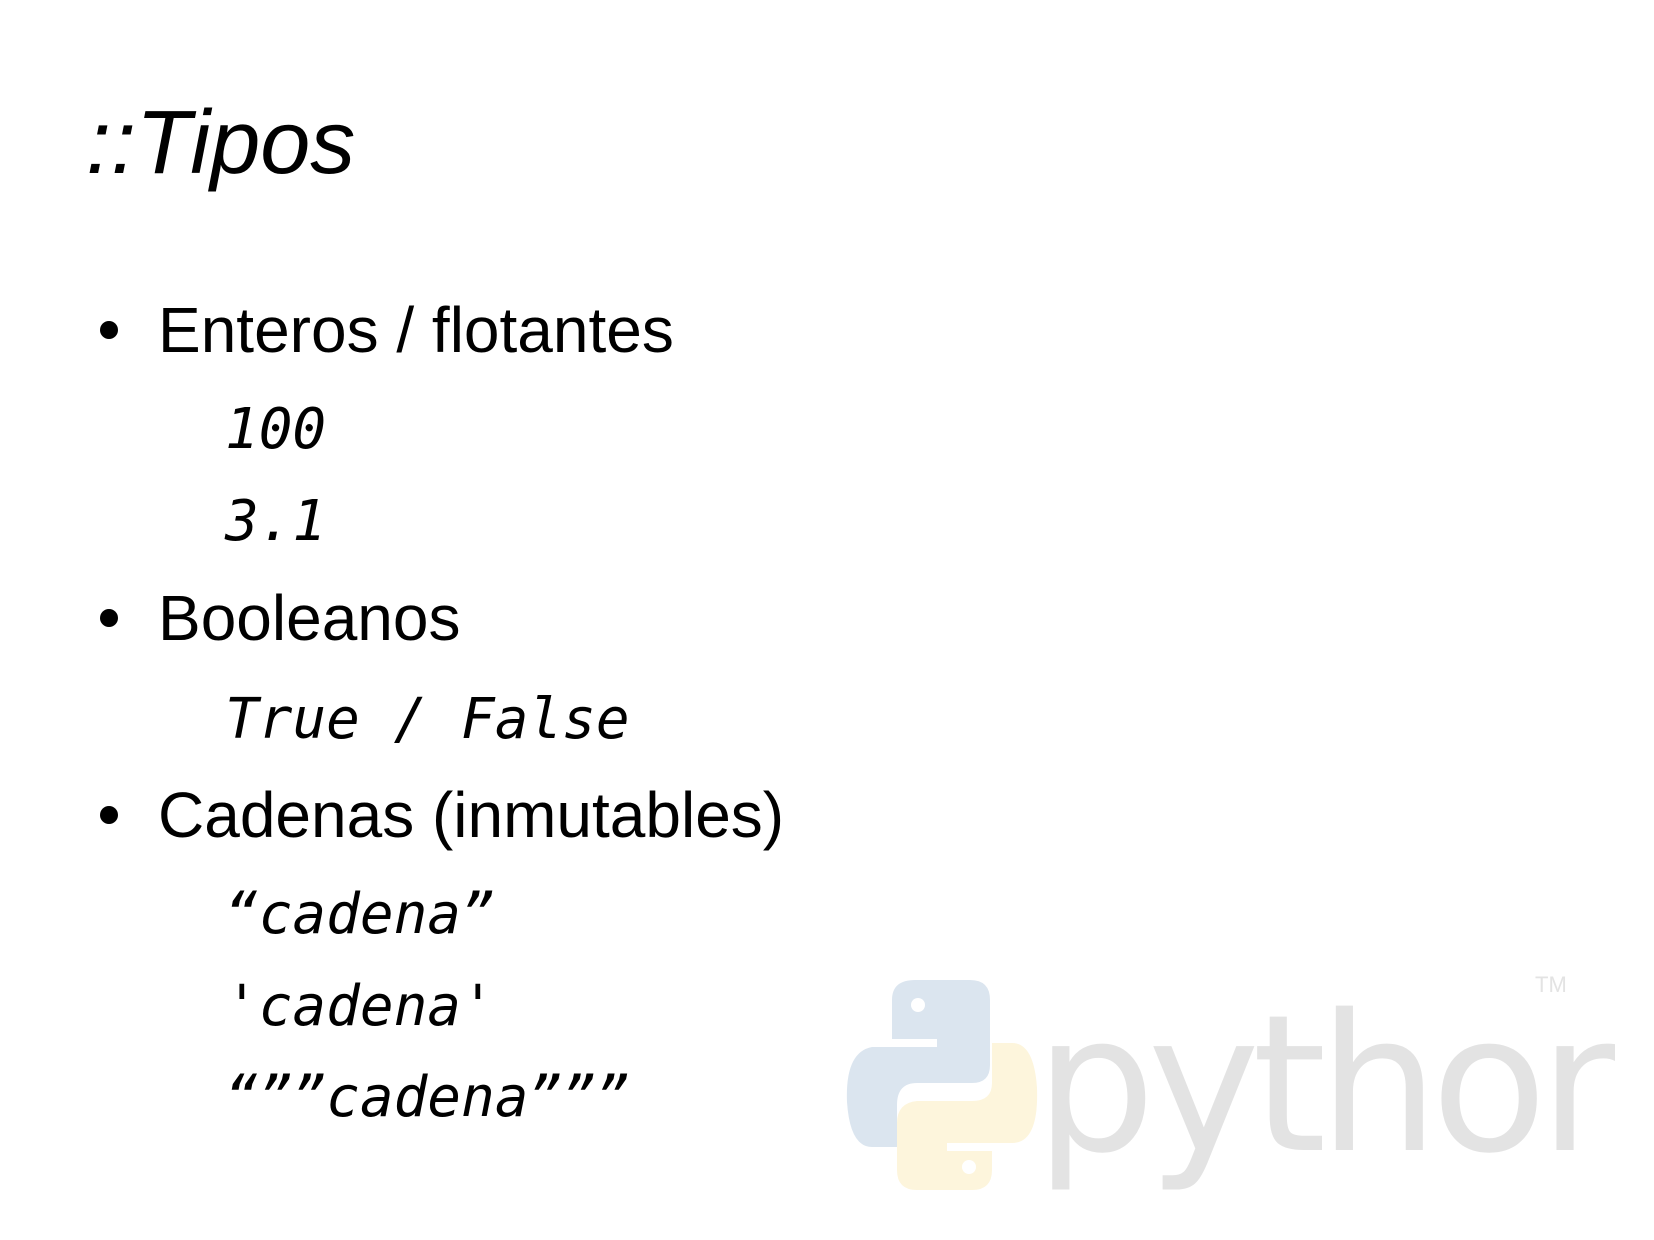 The height and width of the screenshot is (1240, 1654). Describe the element at coordinates (221, 143) in the screenshot. I see `slide-title: ::Tipos` at that location.